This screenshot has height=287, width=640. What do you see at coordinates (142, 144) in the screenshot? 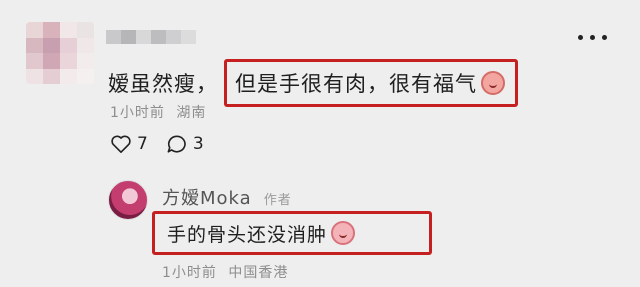
I see `like-count: 7` at bounding box center [142, 144].